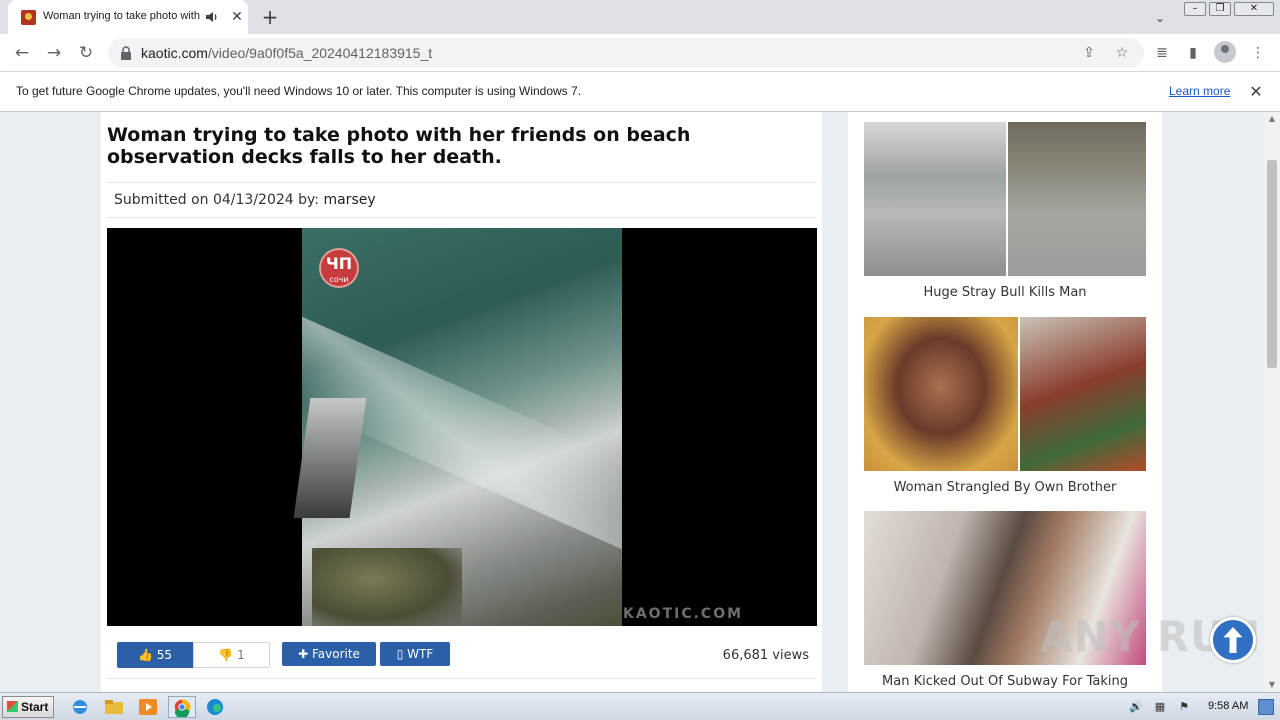 The width and height of the screenshot is (1280, 720). I want to click on scroll-down-arrow-icon: ▼, so click(1272, 685).